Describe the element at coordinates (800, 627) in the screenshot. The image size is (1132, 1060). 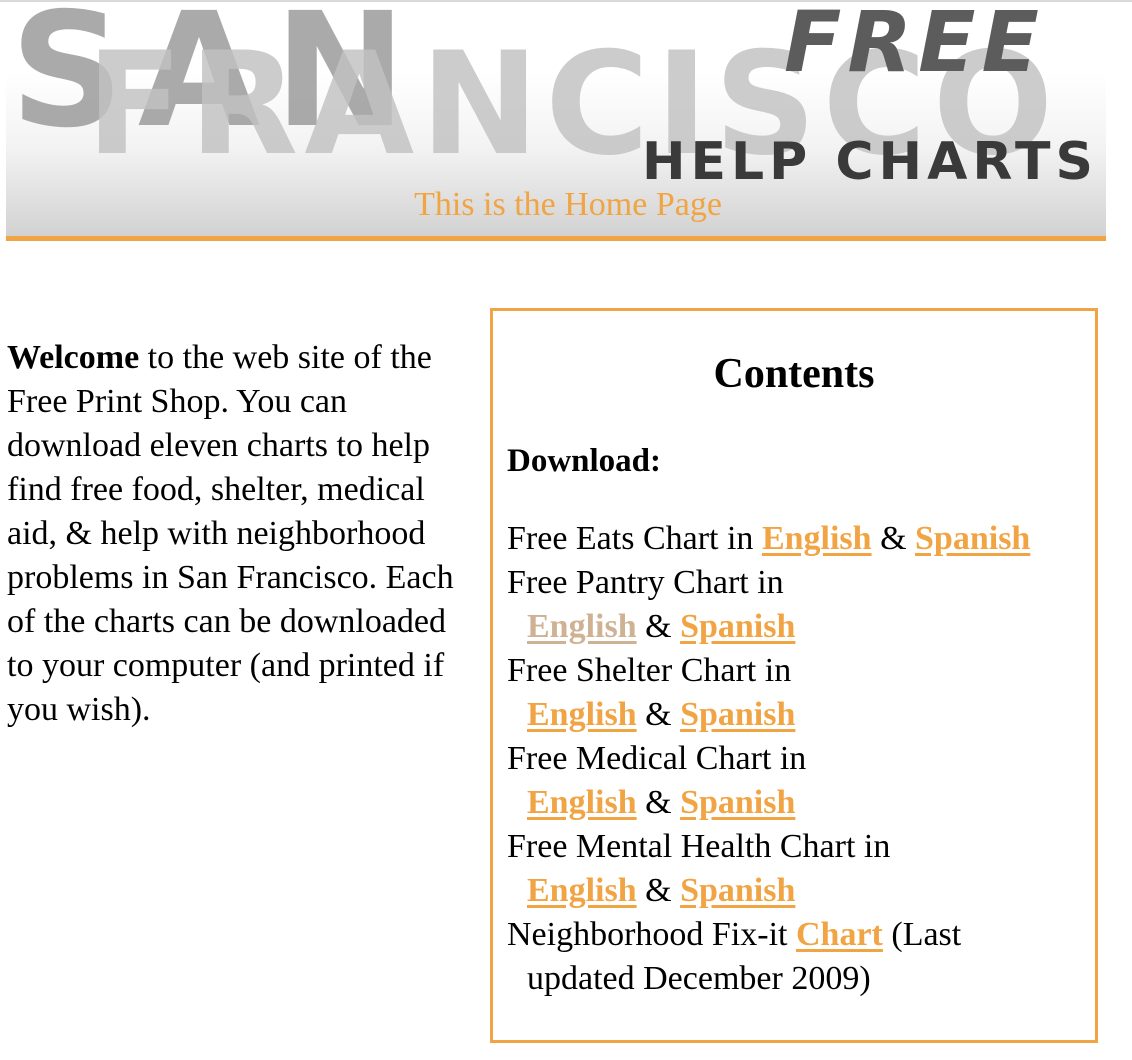
I see `free-pantry-links: English & Spanish` at that location.